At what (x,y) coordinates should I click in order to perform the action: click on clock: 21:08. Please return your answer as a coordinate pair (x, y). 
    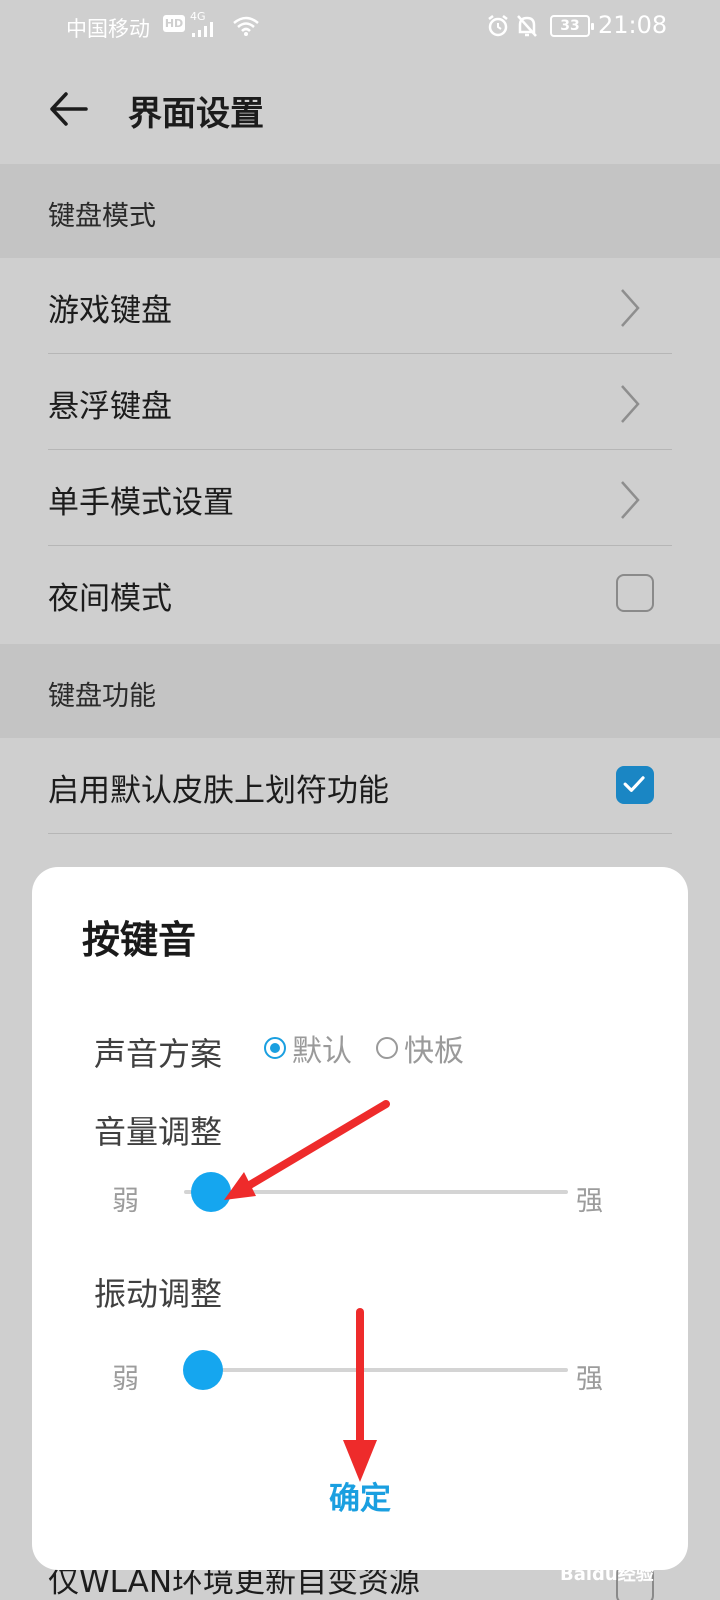
    Looking at the image, I should click on (633, 25).